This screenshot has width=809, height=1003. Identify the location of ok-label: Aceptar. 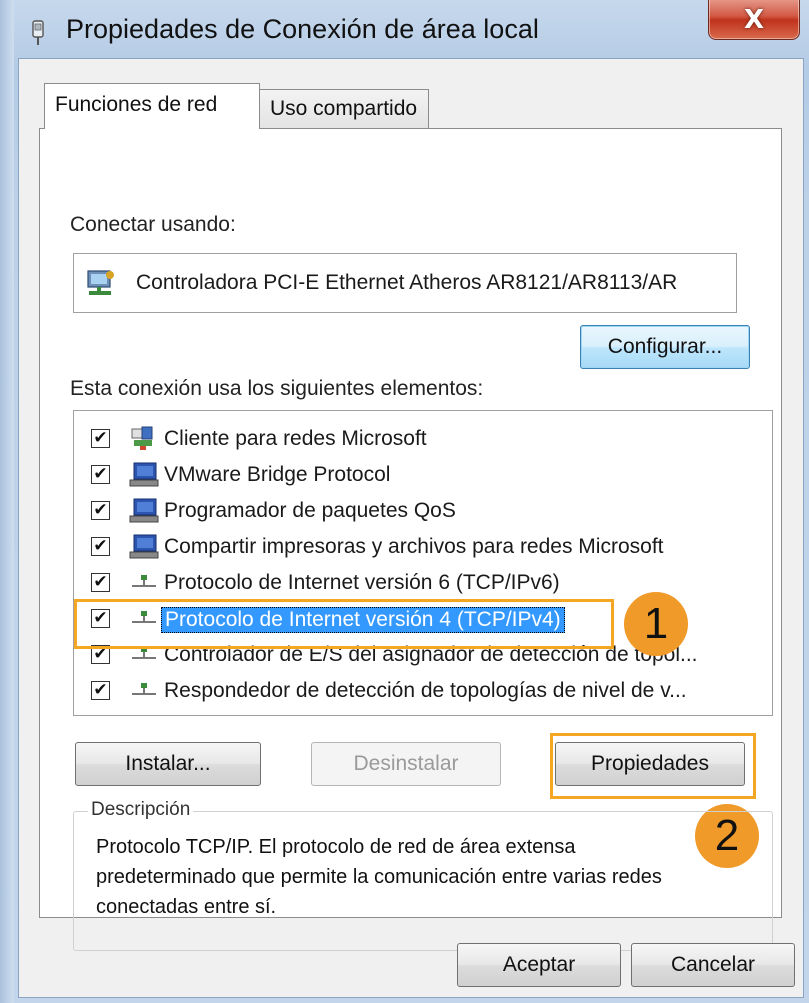
(539, 964).